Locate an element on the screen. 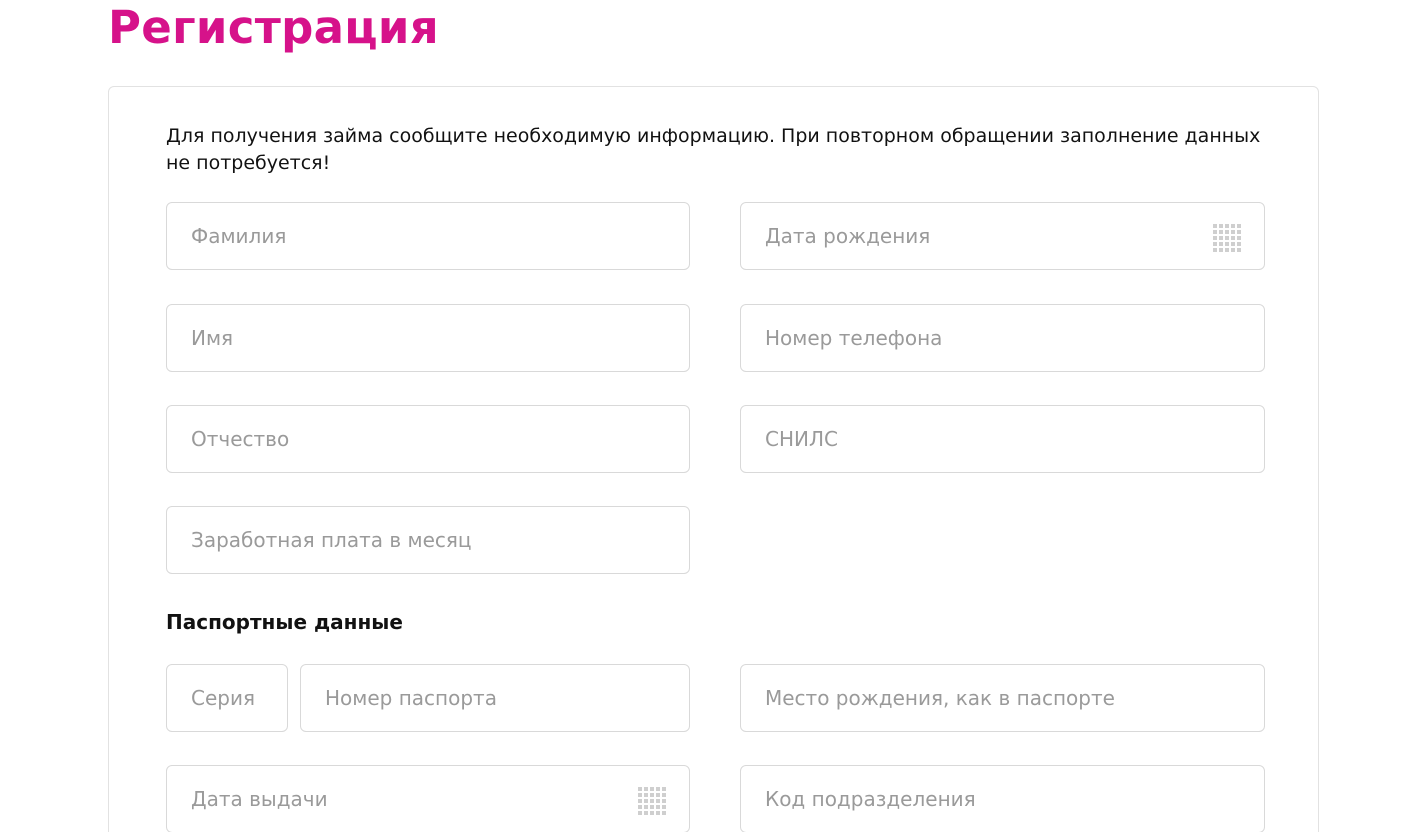  page-title: Регистрация is located at coordinates (273, 27).